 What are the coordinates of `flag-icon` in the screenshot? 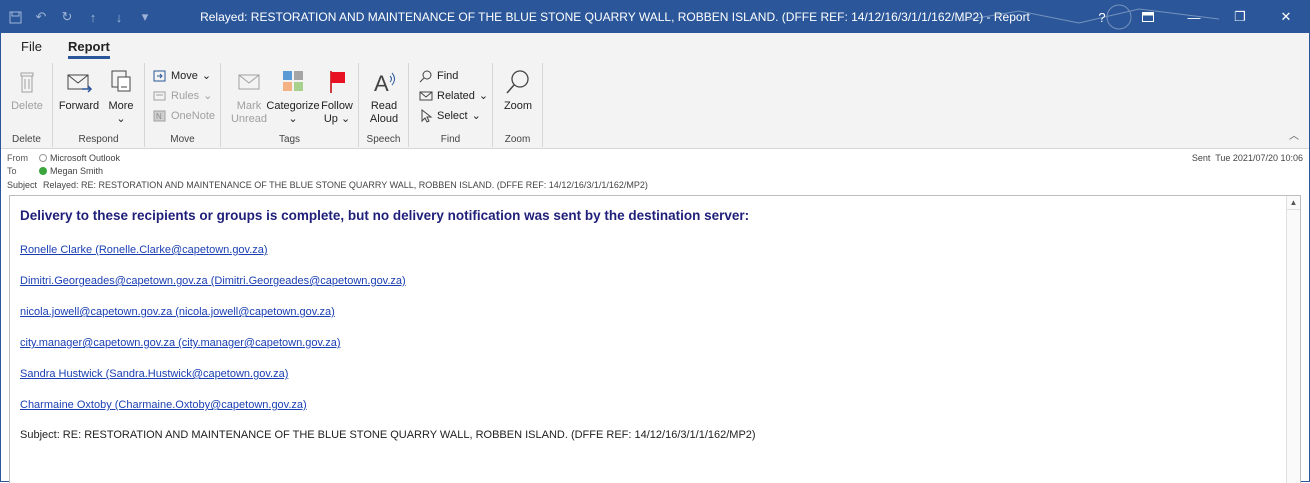 It's located at (337, 82).